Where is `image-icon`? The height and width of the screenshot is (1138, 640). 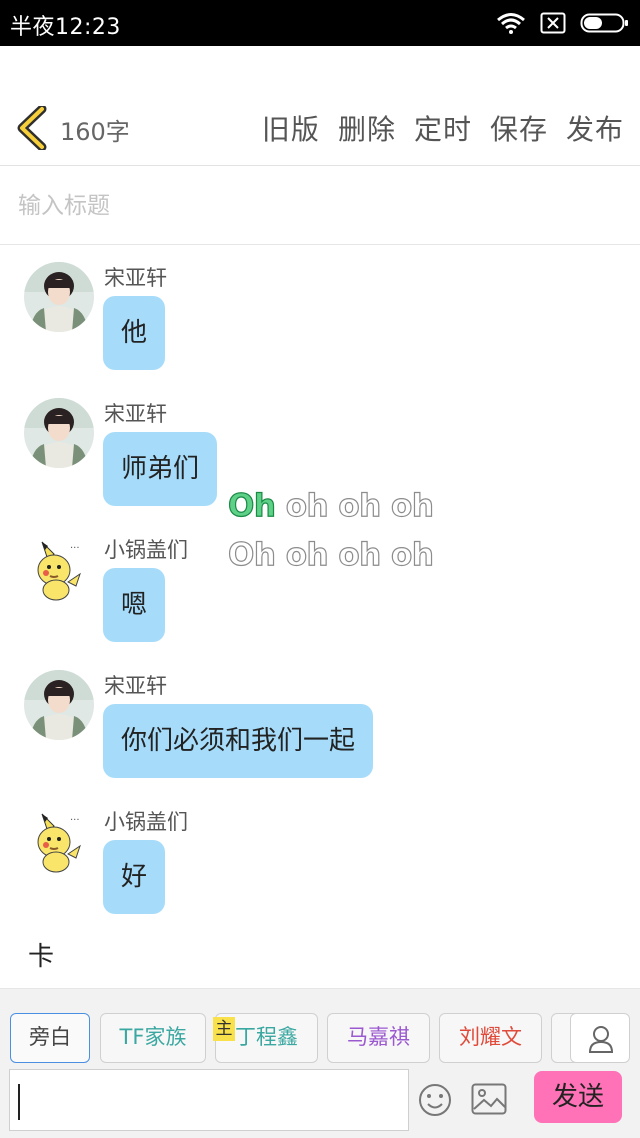
image-icon is located at coordinates (489, 1099).